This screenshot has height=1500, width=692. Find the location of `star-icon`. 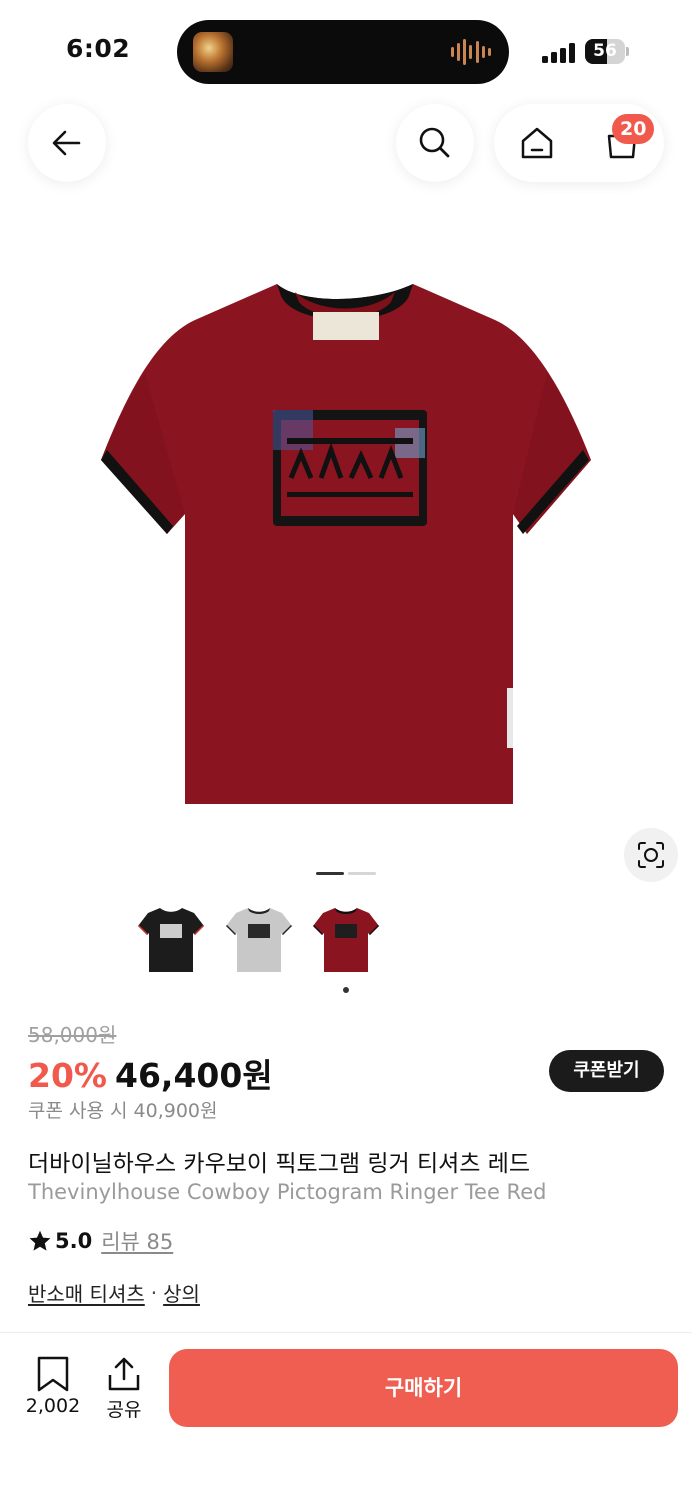

star-icon is located at coordinates (40, 1240).